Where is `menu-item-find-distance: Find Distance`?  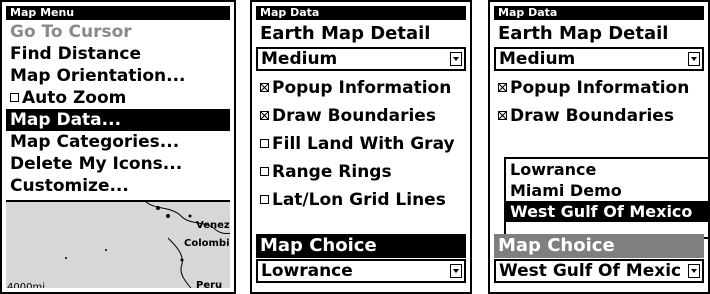 menu-item-find-distance: Find Distance is located at coordinates (118, 54).